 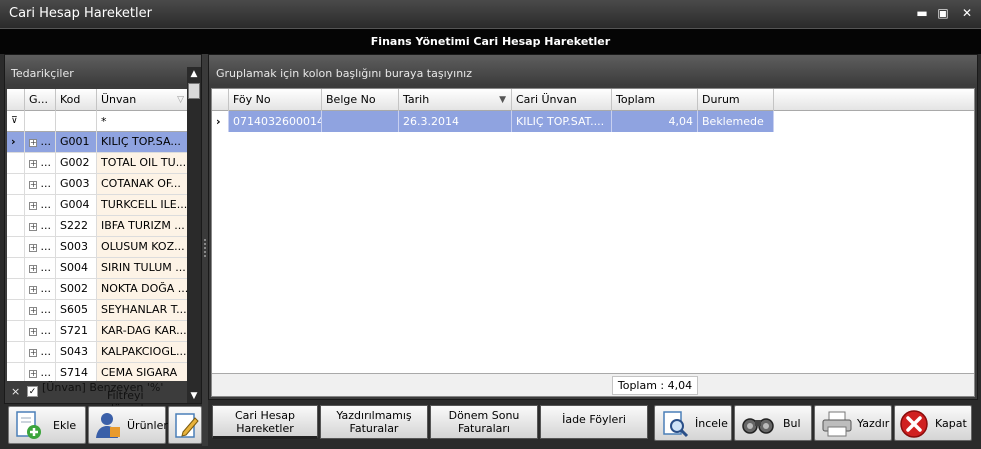 I want to click on tab-iade-foyleri: İade Föyleri, so click(x=594, y=422).